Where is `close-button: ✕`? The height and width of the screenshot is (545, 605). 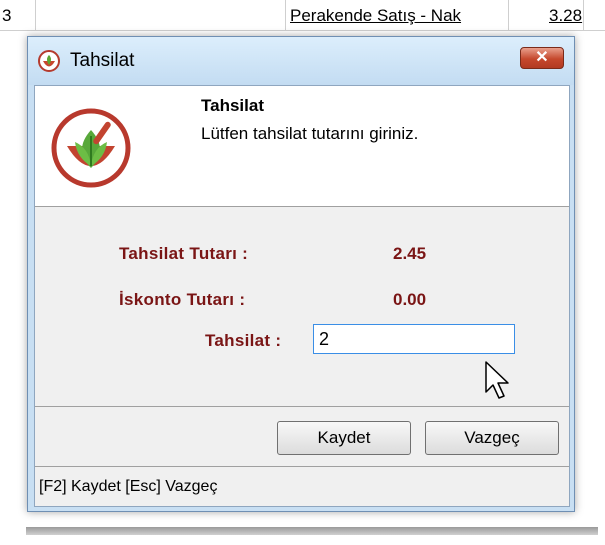 close-button: ✕ is located at coordinates (542, 58).